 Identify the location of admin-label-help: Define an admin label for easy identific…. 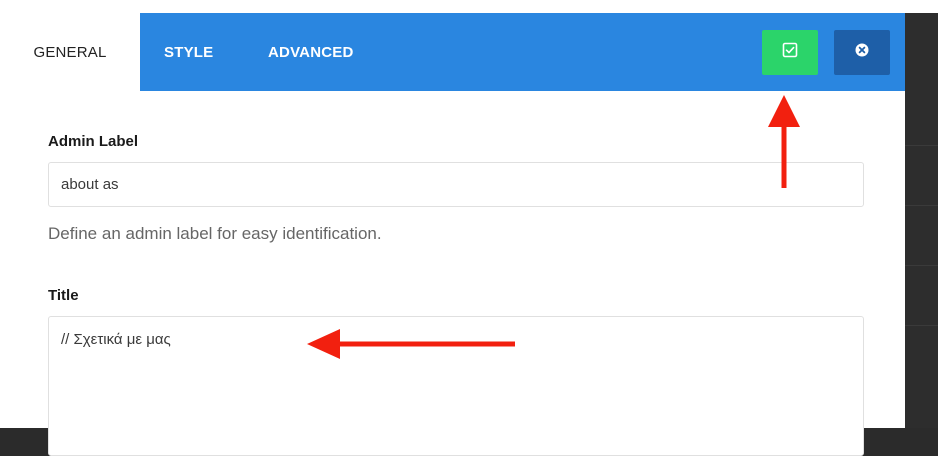
(215, 233).